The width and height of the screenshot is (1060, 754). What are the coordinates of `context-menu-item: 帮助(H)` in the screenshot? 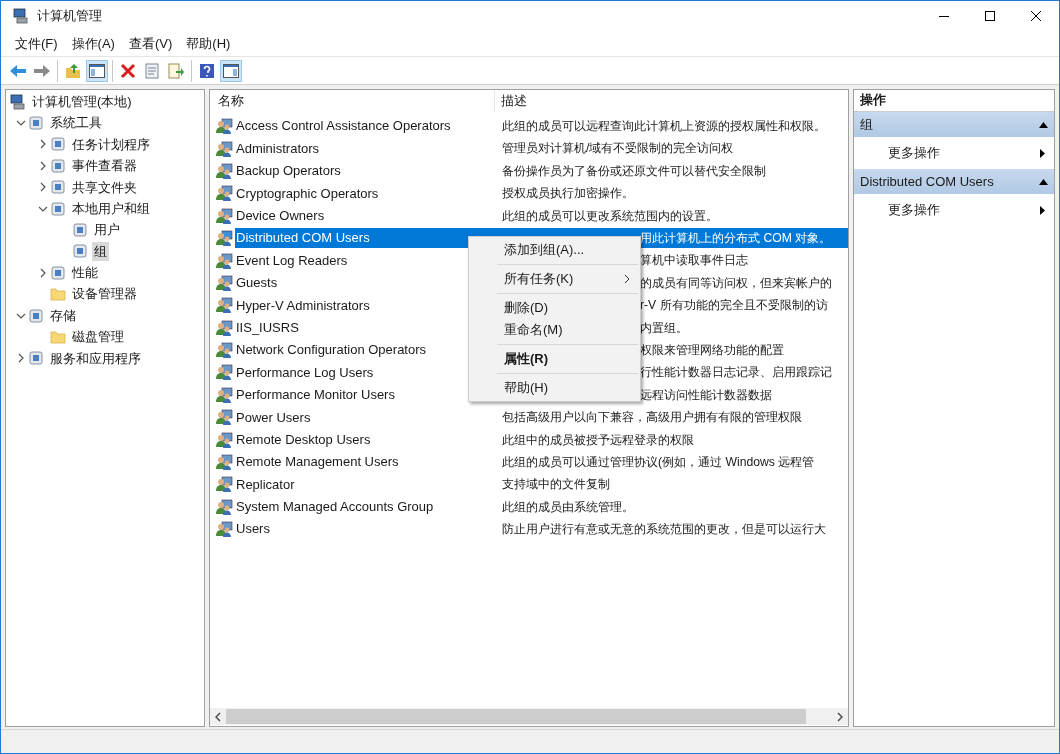 It's located at (554, 388).